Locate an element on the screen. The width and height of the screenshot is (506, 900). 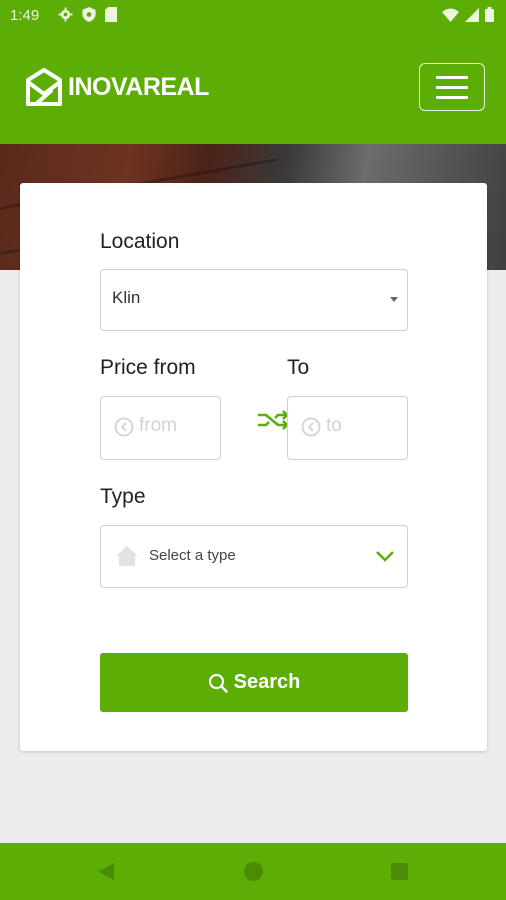
type-placeholder: Select a type is located at coordinates (192, 555).